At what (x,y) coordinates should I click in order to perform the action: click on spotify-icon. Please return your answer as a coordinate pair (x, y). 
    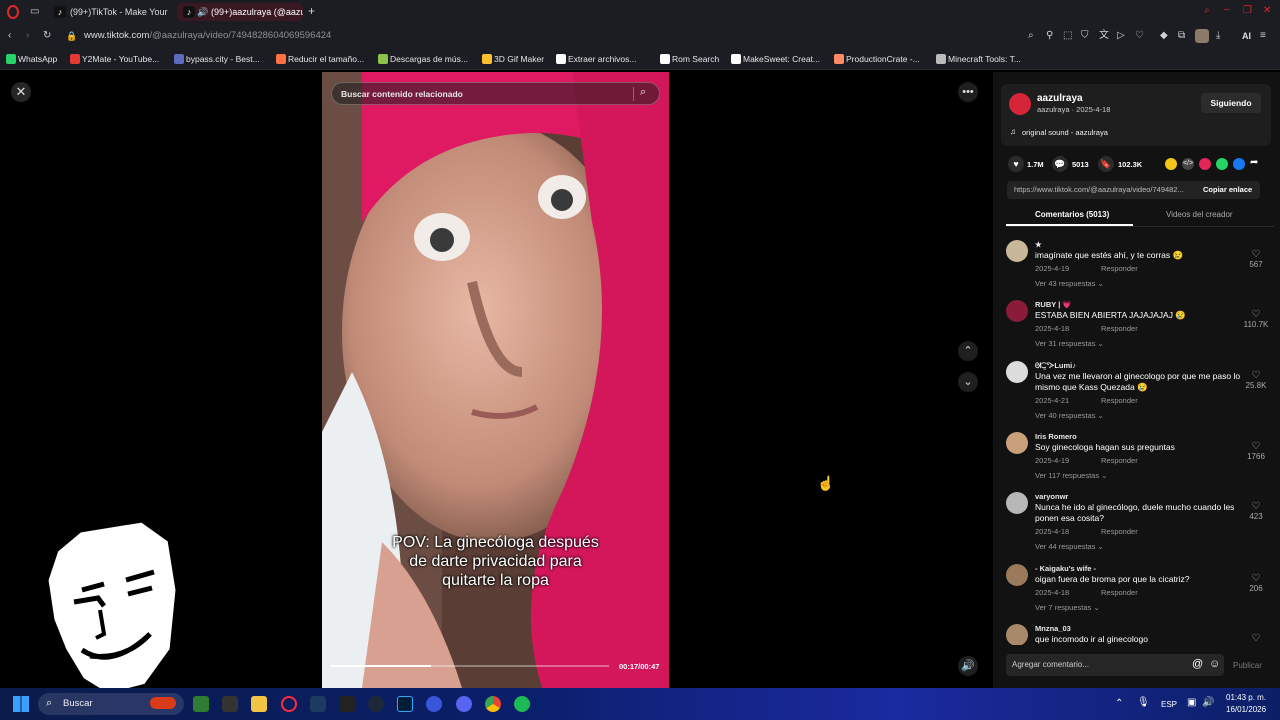
    Looking at the image, I should click on (522, 704).